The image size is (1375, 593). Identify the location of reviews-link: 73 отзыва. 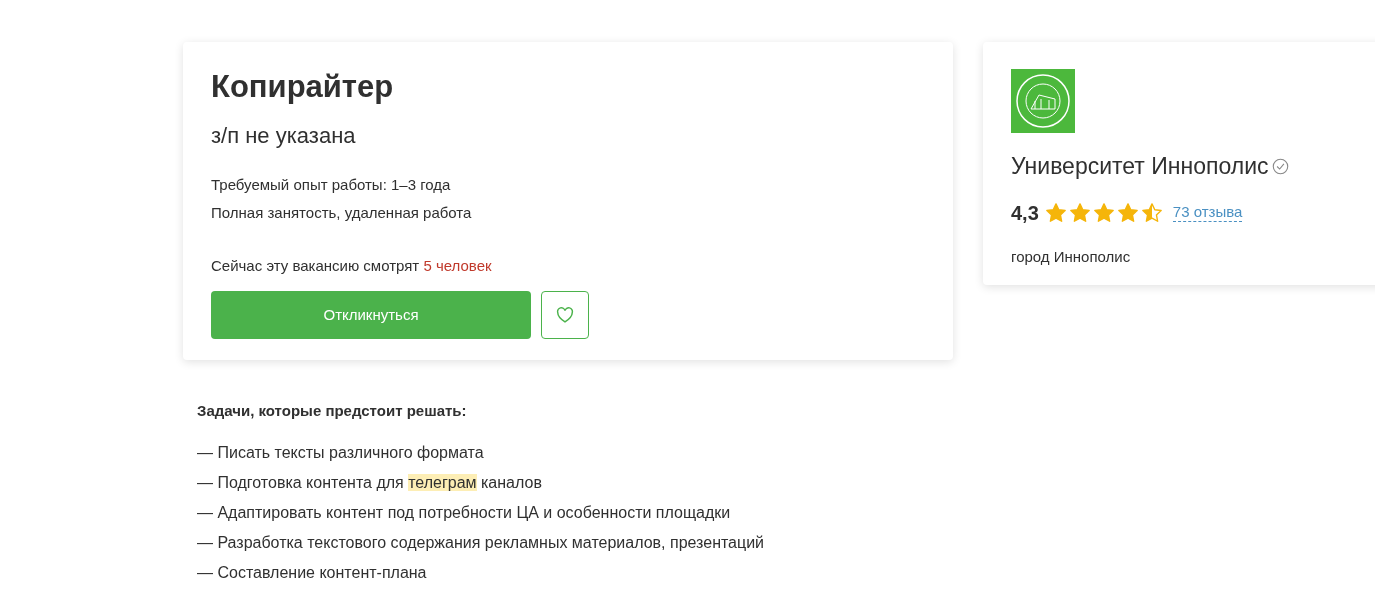
(1207, 212).